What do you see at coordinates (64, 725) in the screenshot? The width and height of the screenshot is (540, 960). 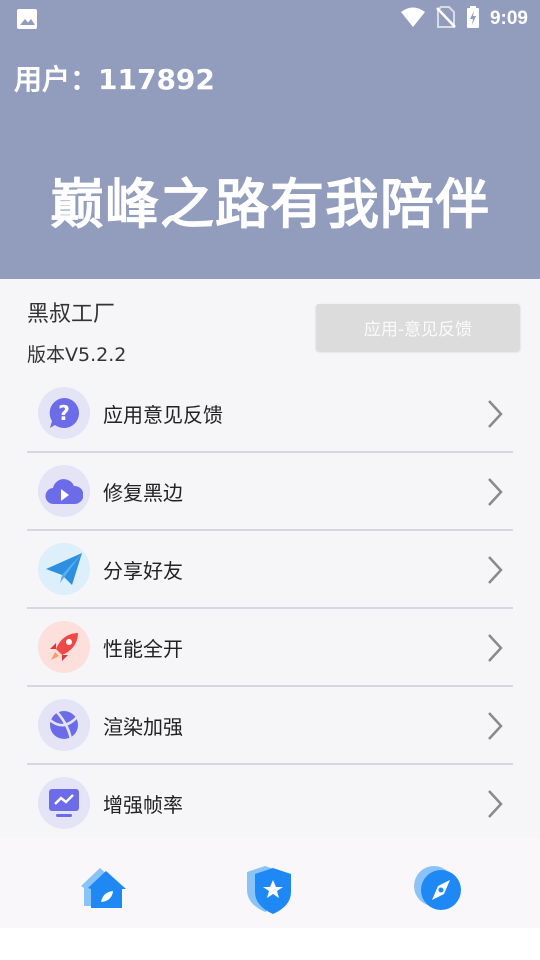 I see `globe-icon` at bounding box center [64, 725].